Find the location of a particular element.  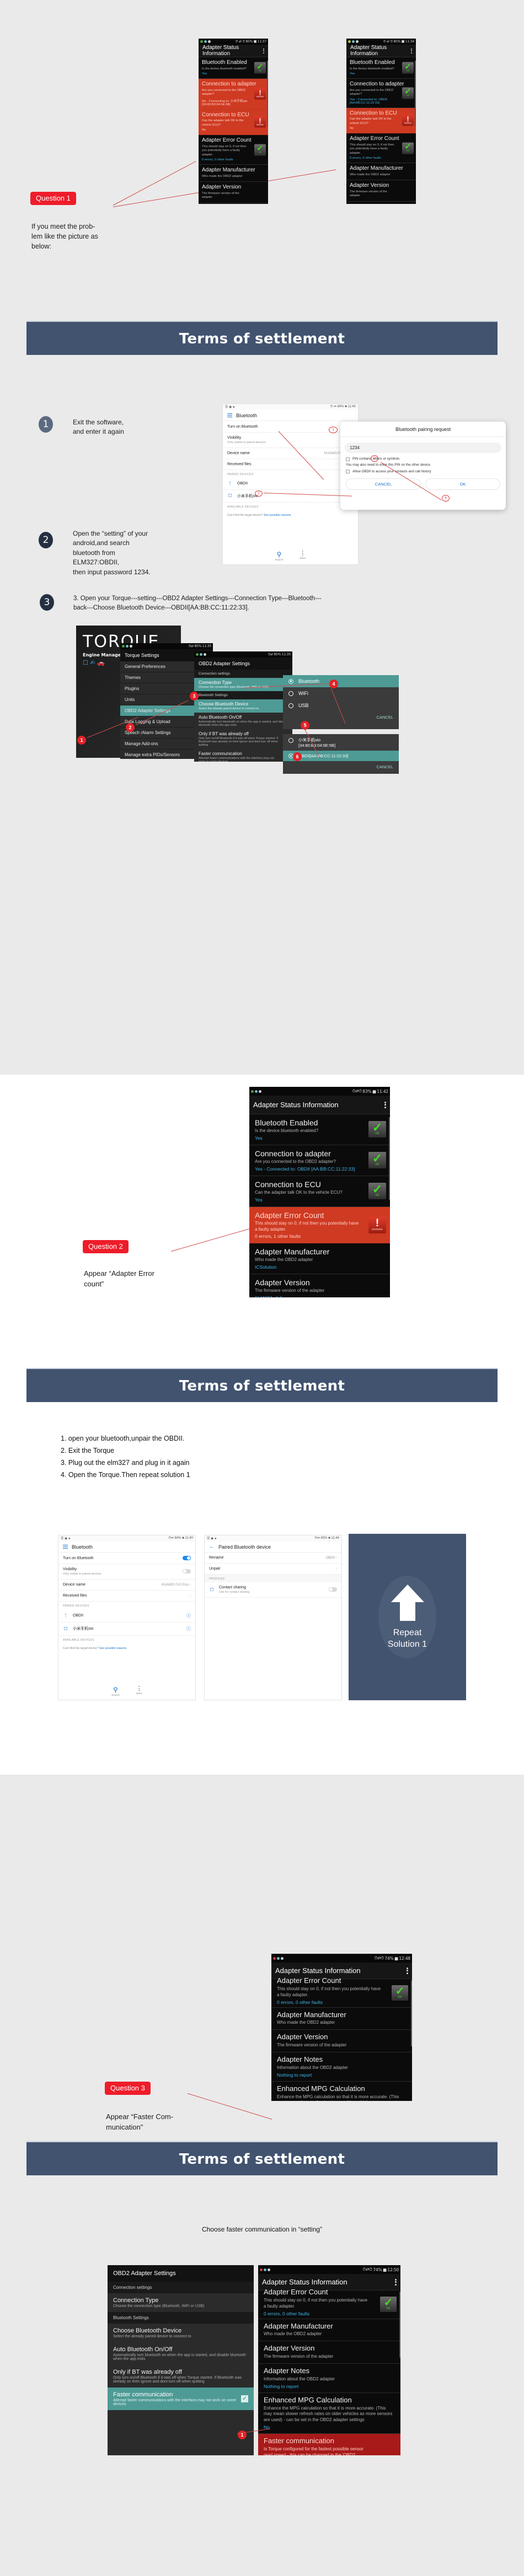

row-title: Adapter Version is located at coordinates (222, 188).